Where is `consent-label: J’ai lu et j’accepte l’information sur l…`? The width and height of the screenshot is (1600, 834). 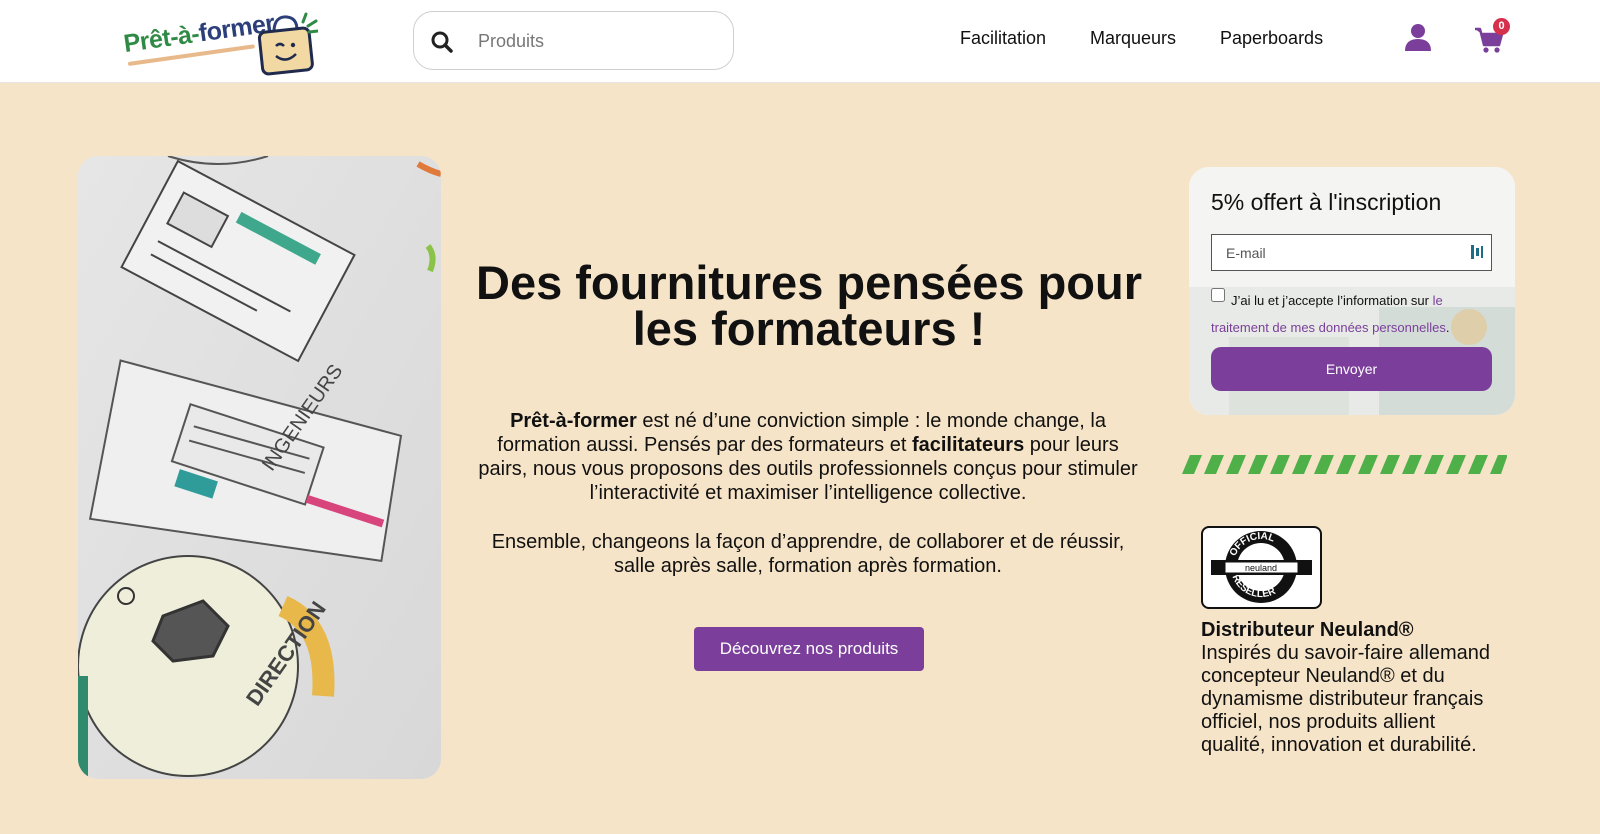
consent-label: J’ai lu et j’accepte l’information sur l… is located at coordinates (1330, 314).